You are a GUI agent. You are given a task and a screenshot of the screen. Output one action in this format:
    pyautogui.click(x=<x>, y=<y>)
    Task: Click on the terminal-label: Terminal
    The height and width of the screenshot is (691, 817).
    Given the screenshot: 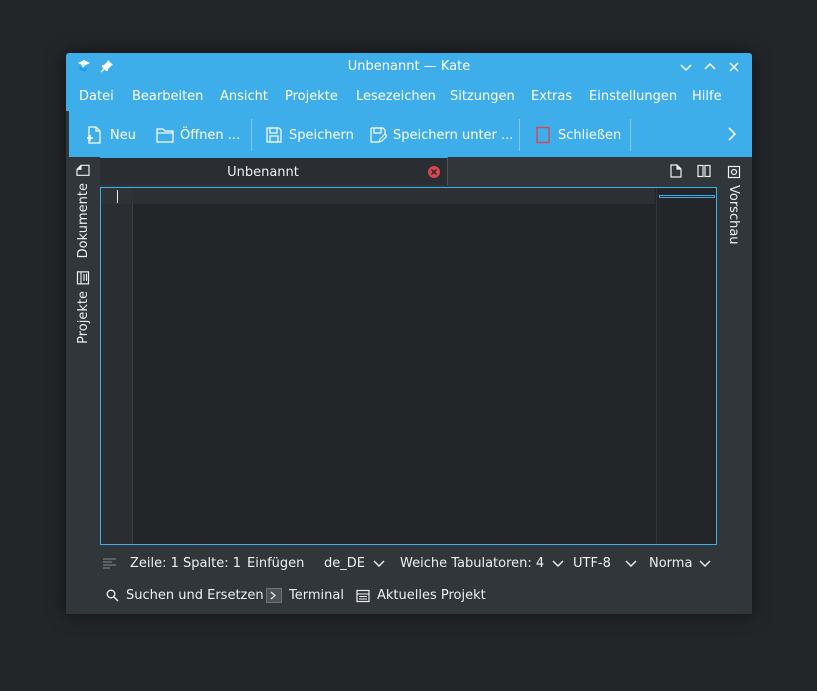 What is the action you would take?
    pyautogui.click(x=316, y=595)
    